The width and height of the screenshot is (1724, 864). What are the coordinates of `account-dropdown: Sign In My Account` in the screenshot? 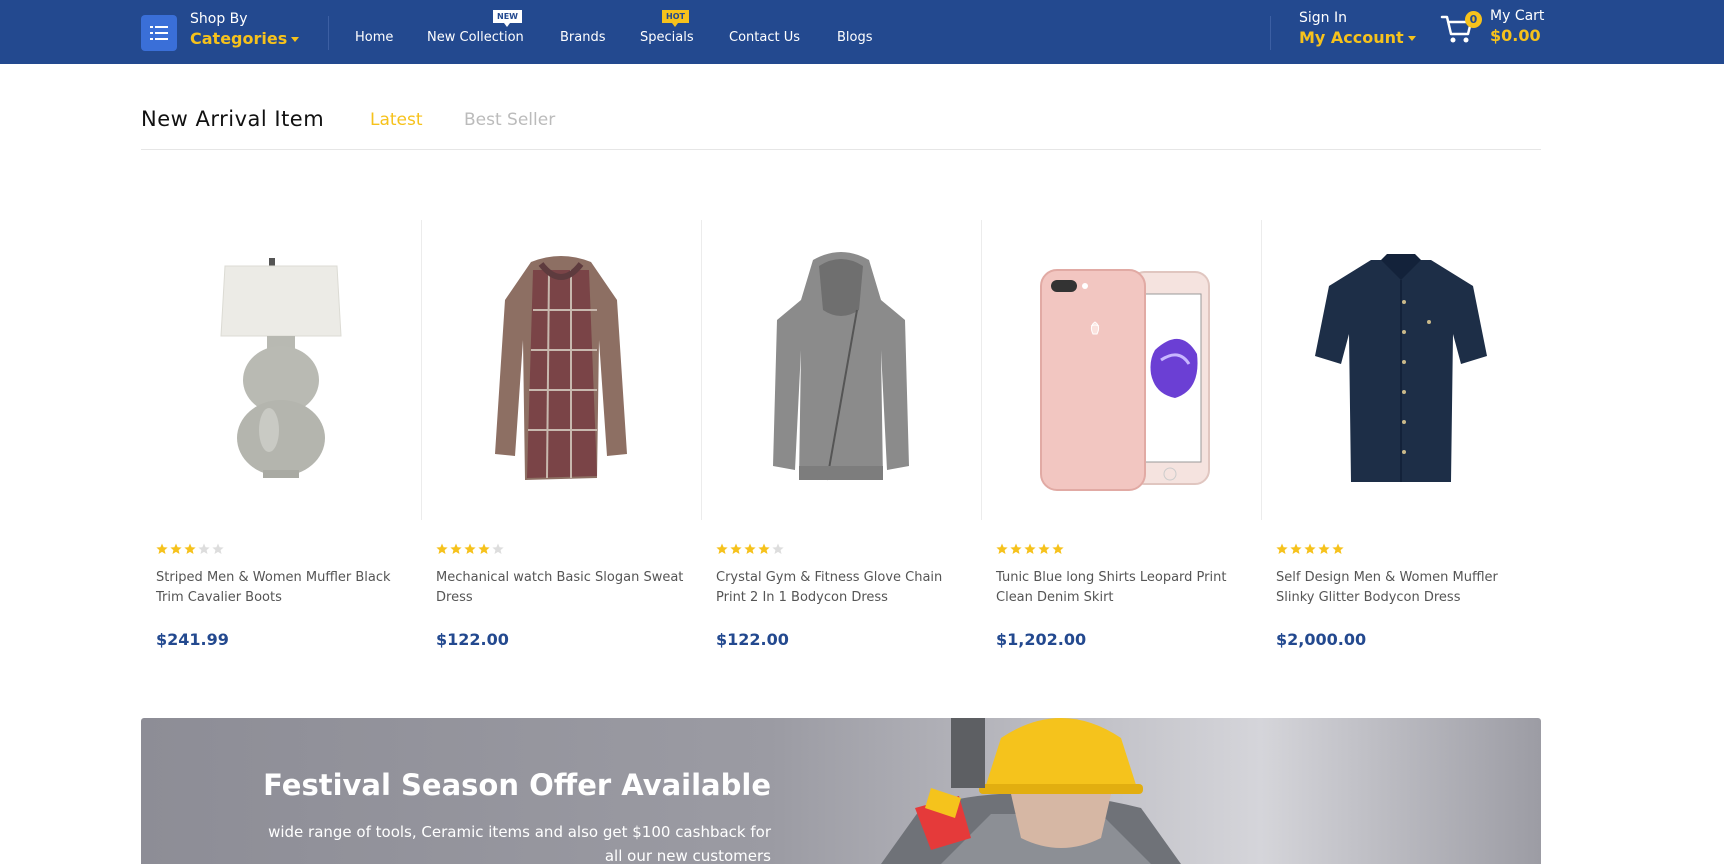 It's located at (1357, 28).